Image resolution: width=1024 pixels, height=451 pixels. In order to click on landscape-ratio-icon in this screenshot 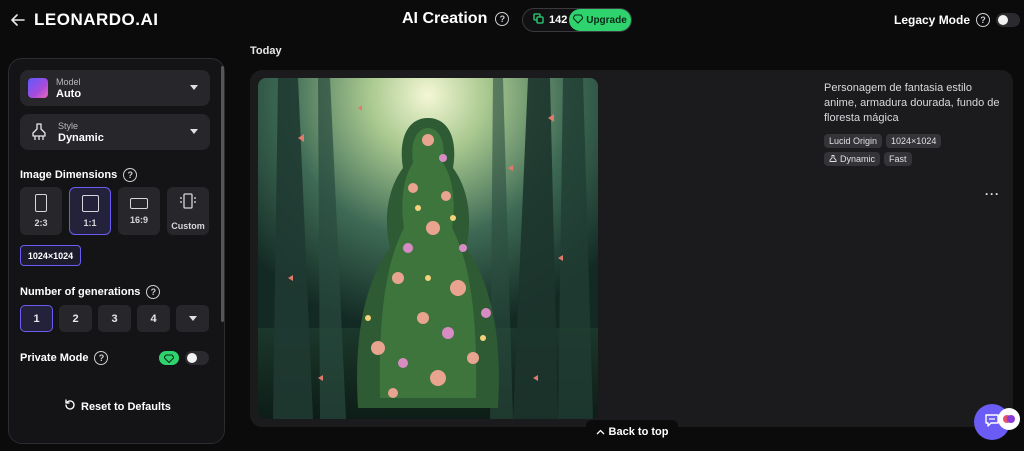, I will do `click(139, 203)`.